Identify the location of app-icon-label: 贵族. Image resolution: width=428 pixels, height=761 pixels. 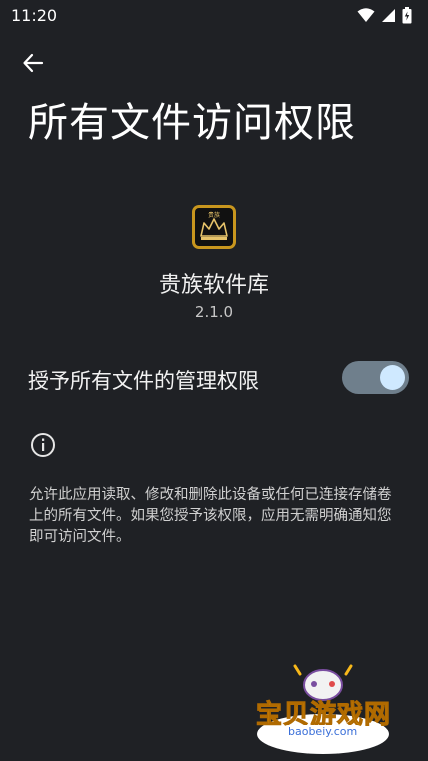
(213, 215).